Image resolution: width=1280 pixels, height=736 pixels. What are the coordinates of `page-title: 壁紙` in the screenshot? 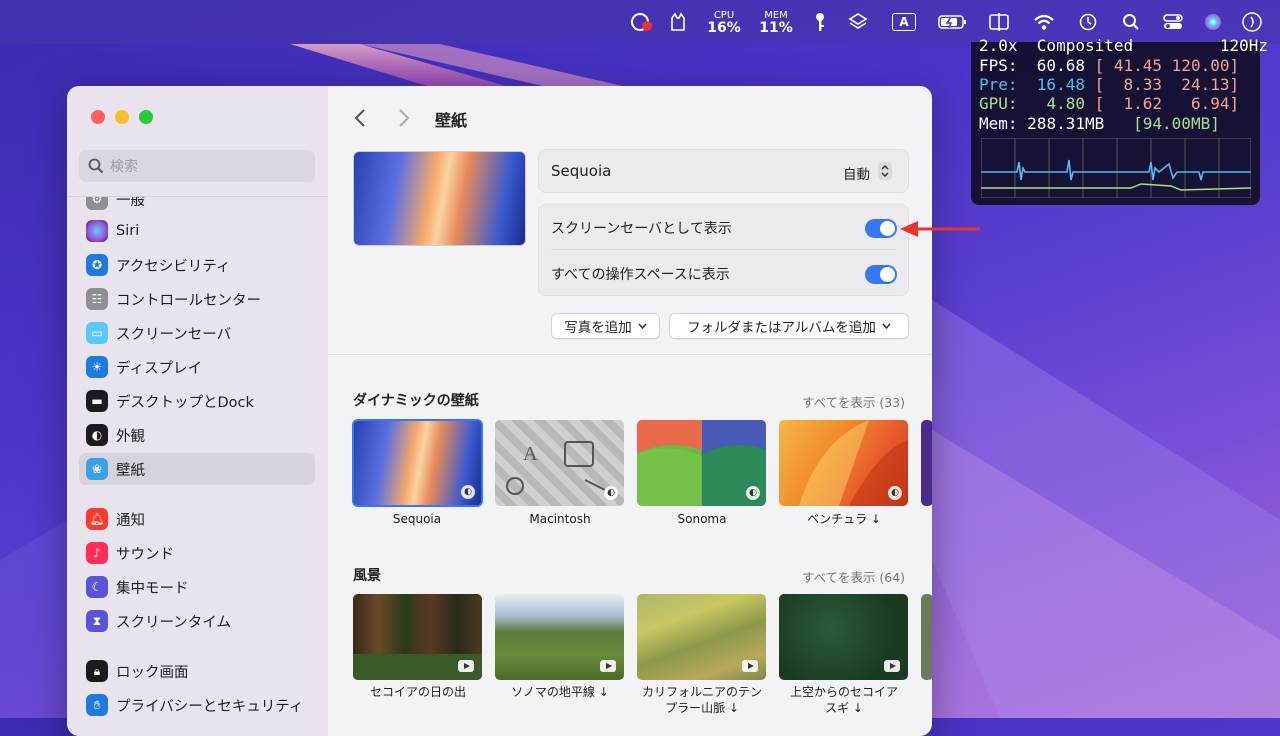 It's located at (451, 120).